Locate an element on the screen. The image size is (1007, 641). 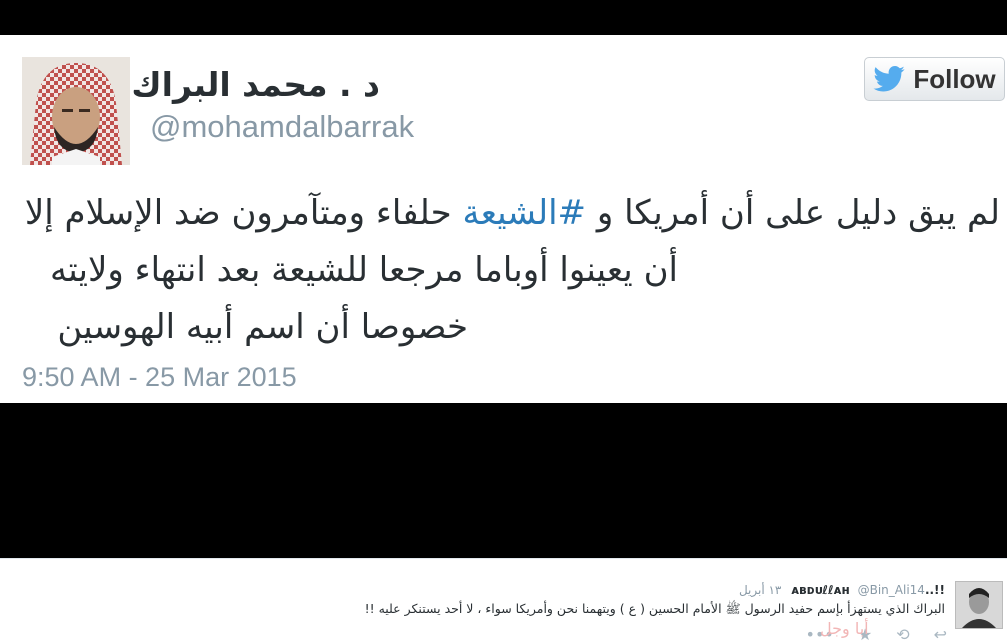
reply-header: !!..ᴀʙᴅᴜℓℓᴀн @Bin_Ali14 ١٣ أبريل is located at coordinates (842, 590).